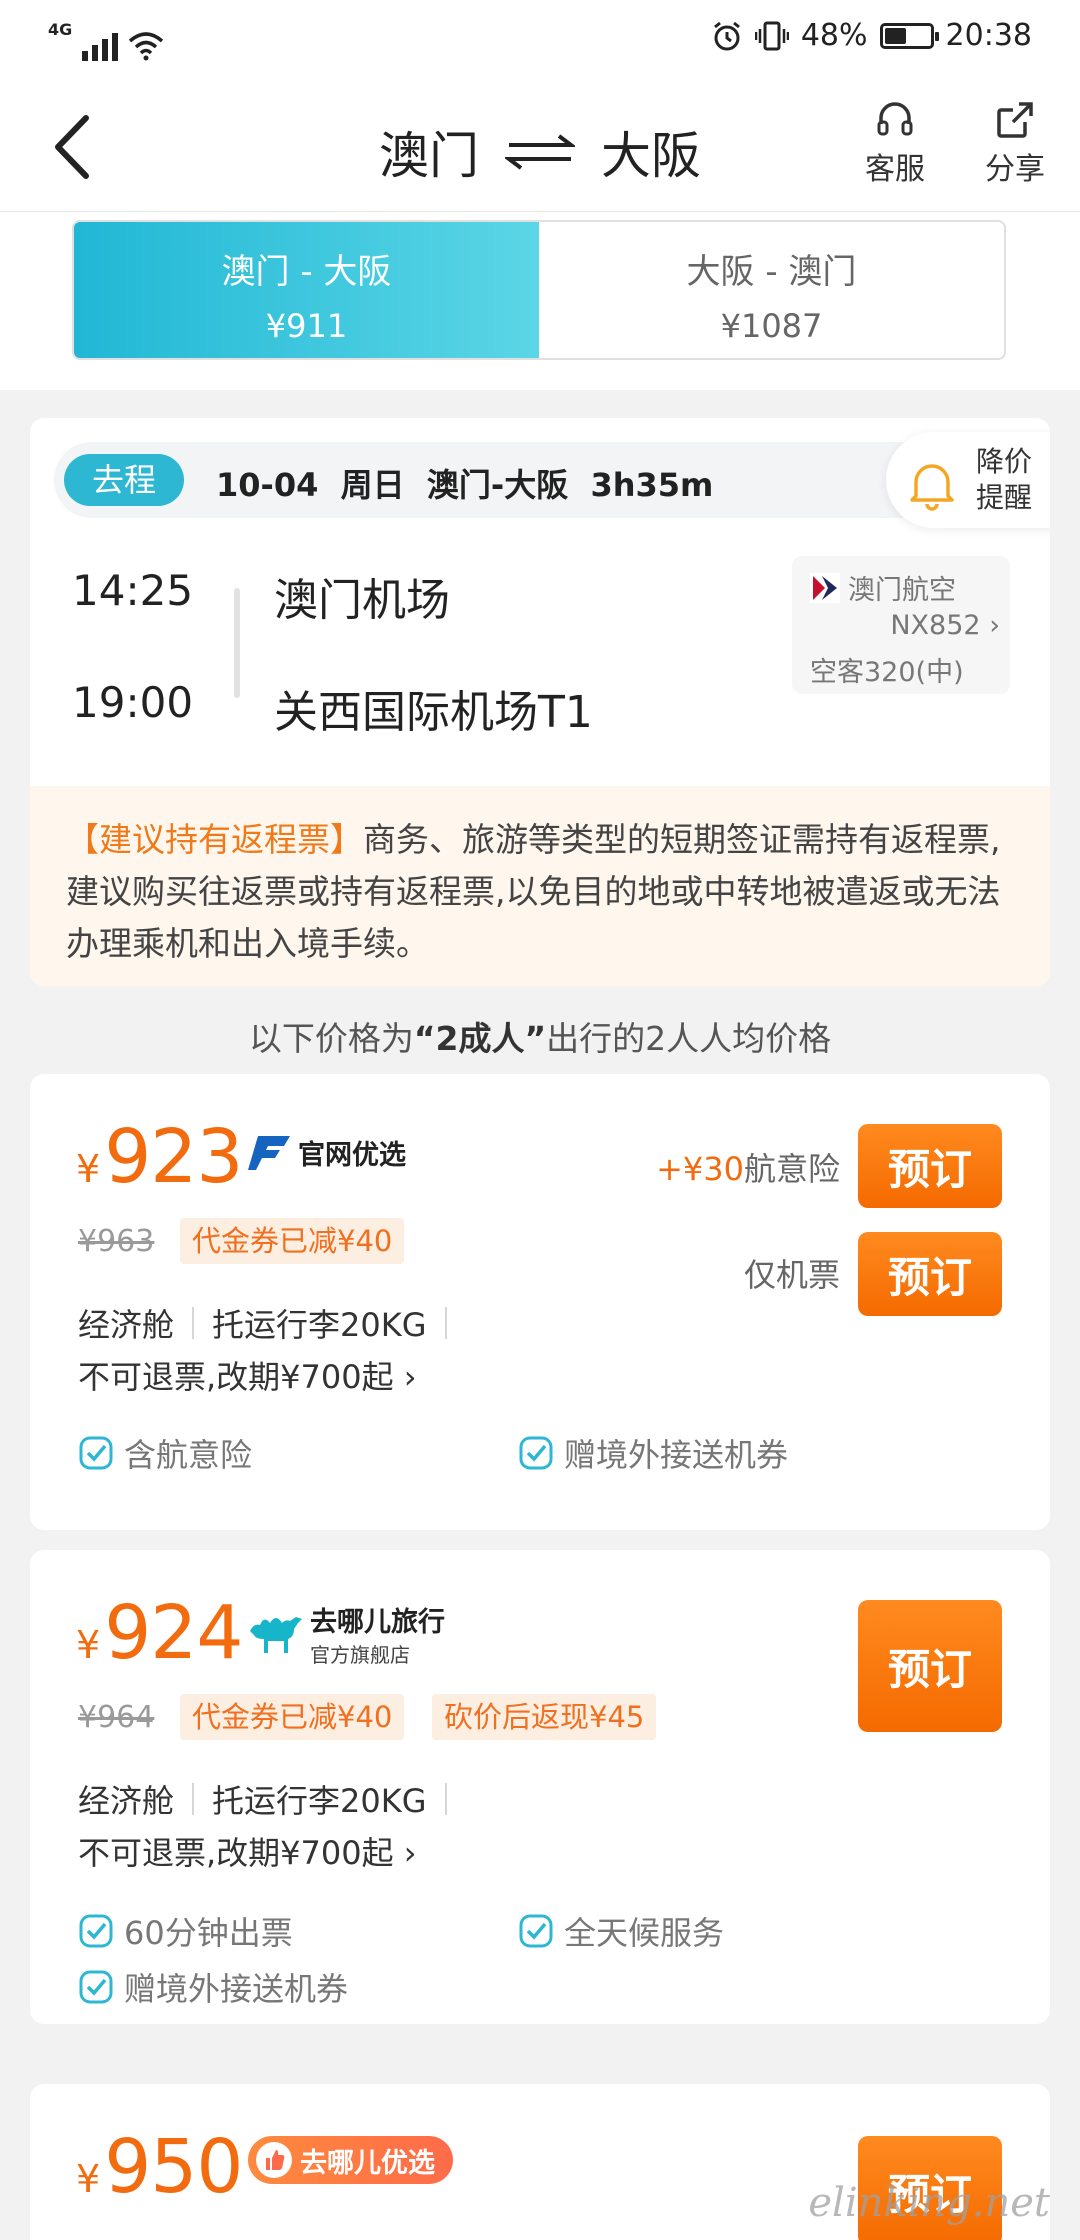 This screenshot has height=2240, width=1080. Describe the element at coordinates (214, 839) in the screenshot. I see `tip-highlight: 【建议持有返程票】` at that location.